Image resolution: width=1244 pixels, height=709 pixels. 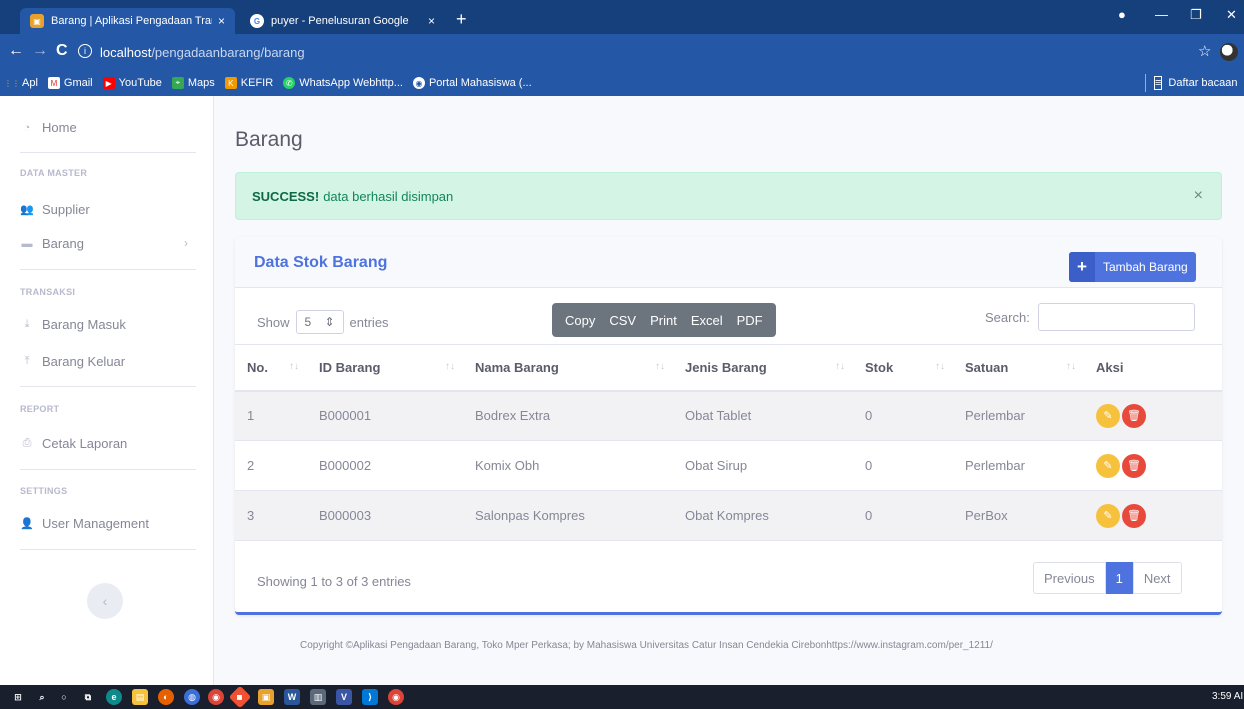 I want to click on chrome-active-icon: ◉, so click(x=396, y=697).